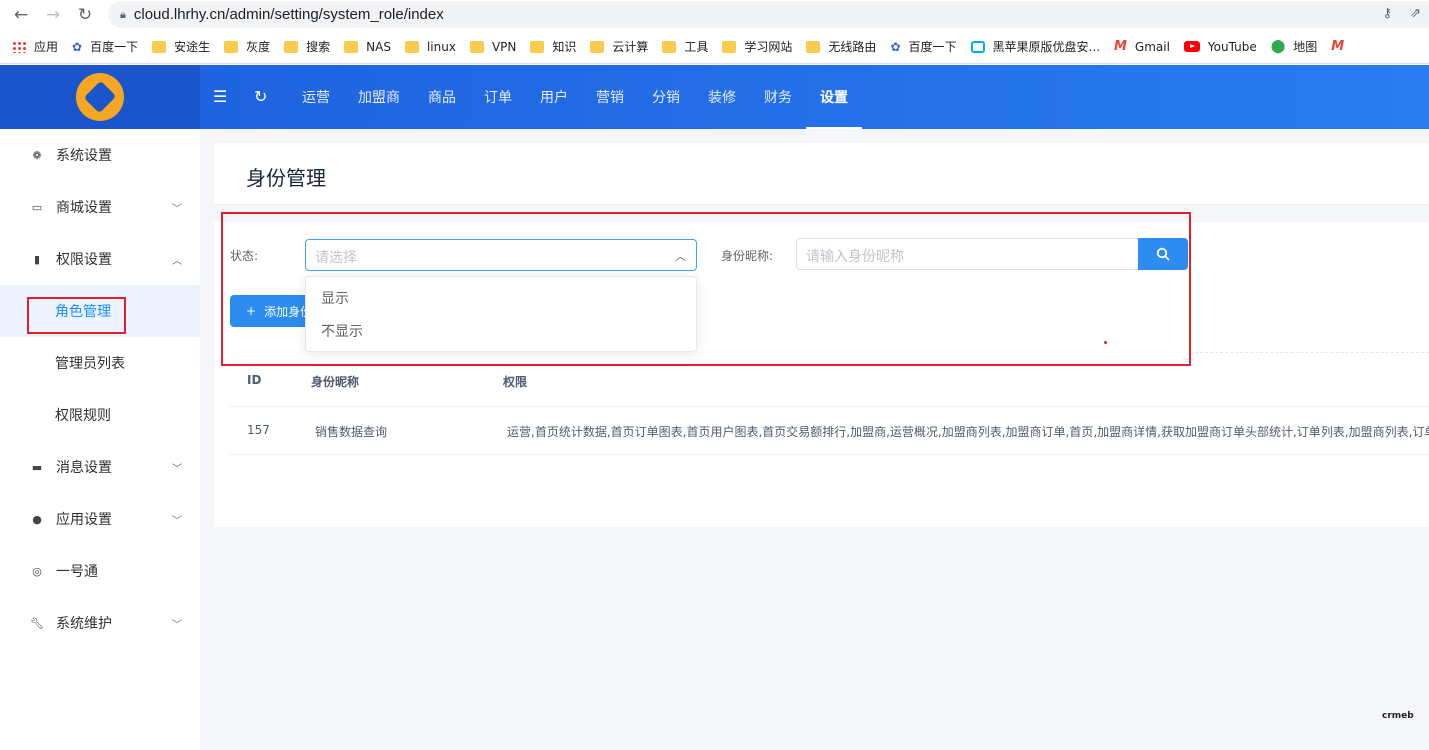 Image resolution: width=1429 pixels, height=750 pixels. Describe the element at coordinates (307, 46) in the screenshot. I see `bookmark-folder: 搜索` at that location.